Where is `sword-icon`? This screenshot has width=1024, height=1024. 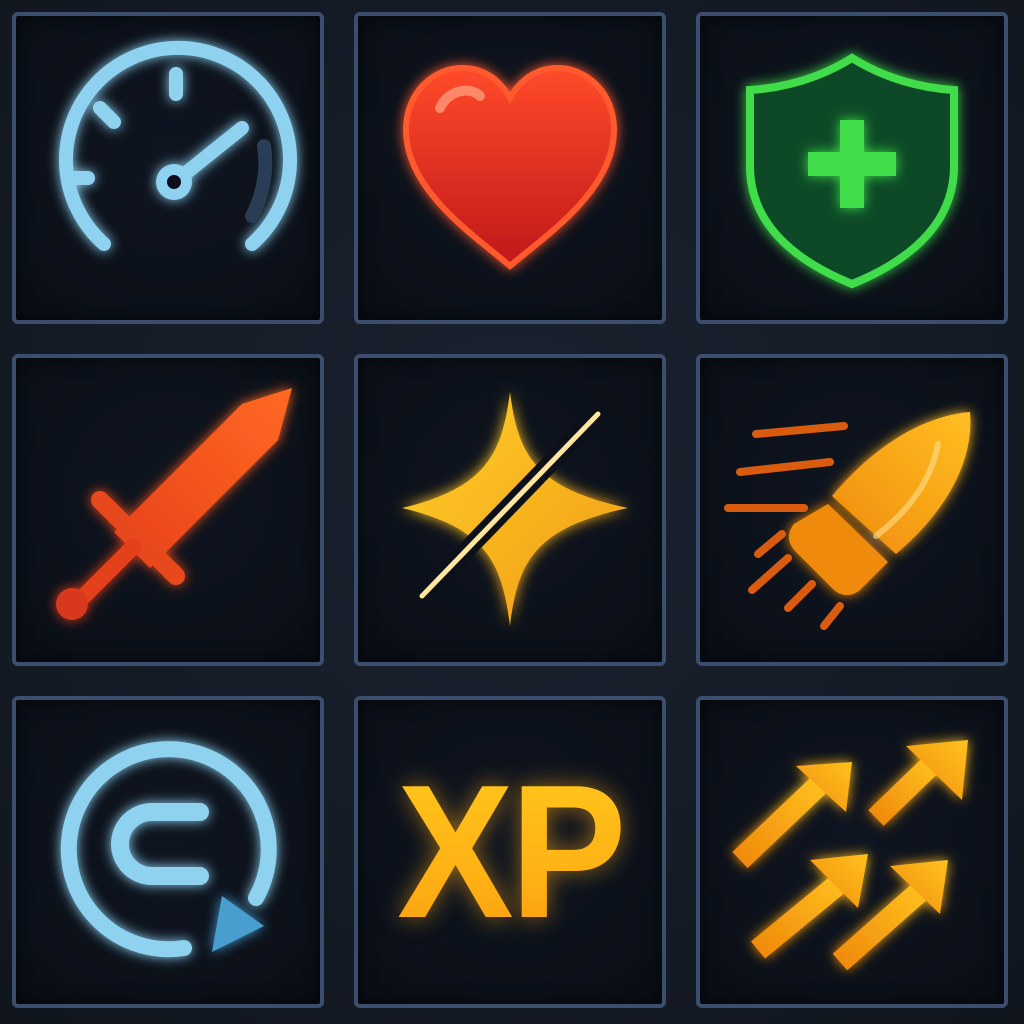
sword-icon is located at coordinates (174, 504).